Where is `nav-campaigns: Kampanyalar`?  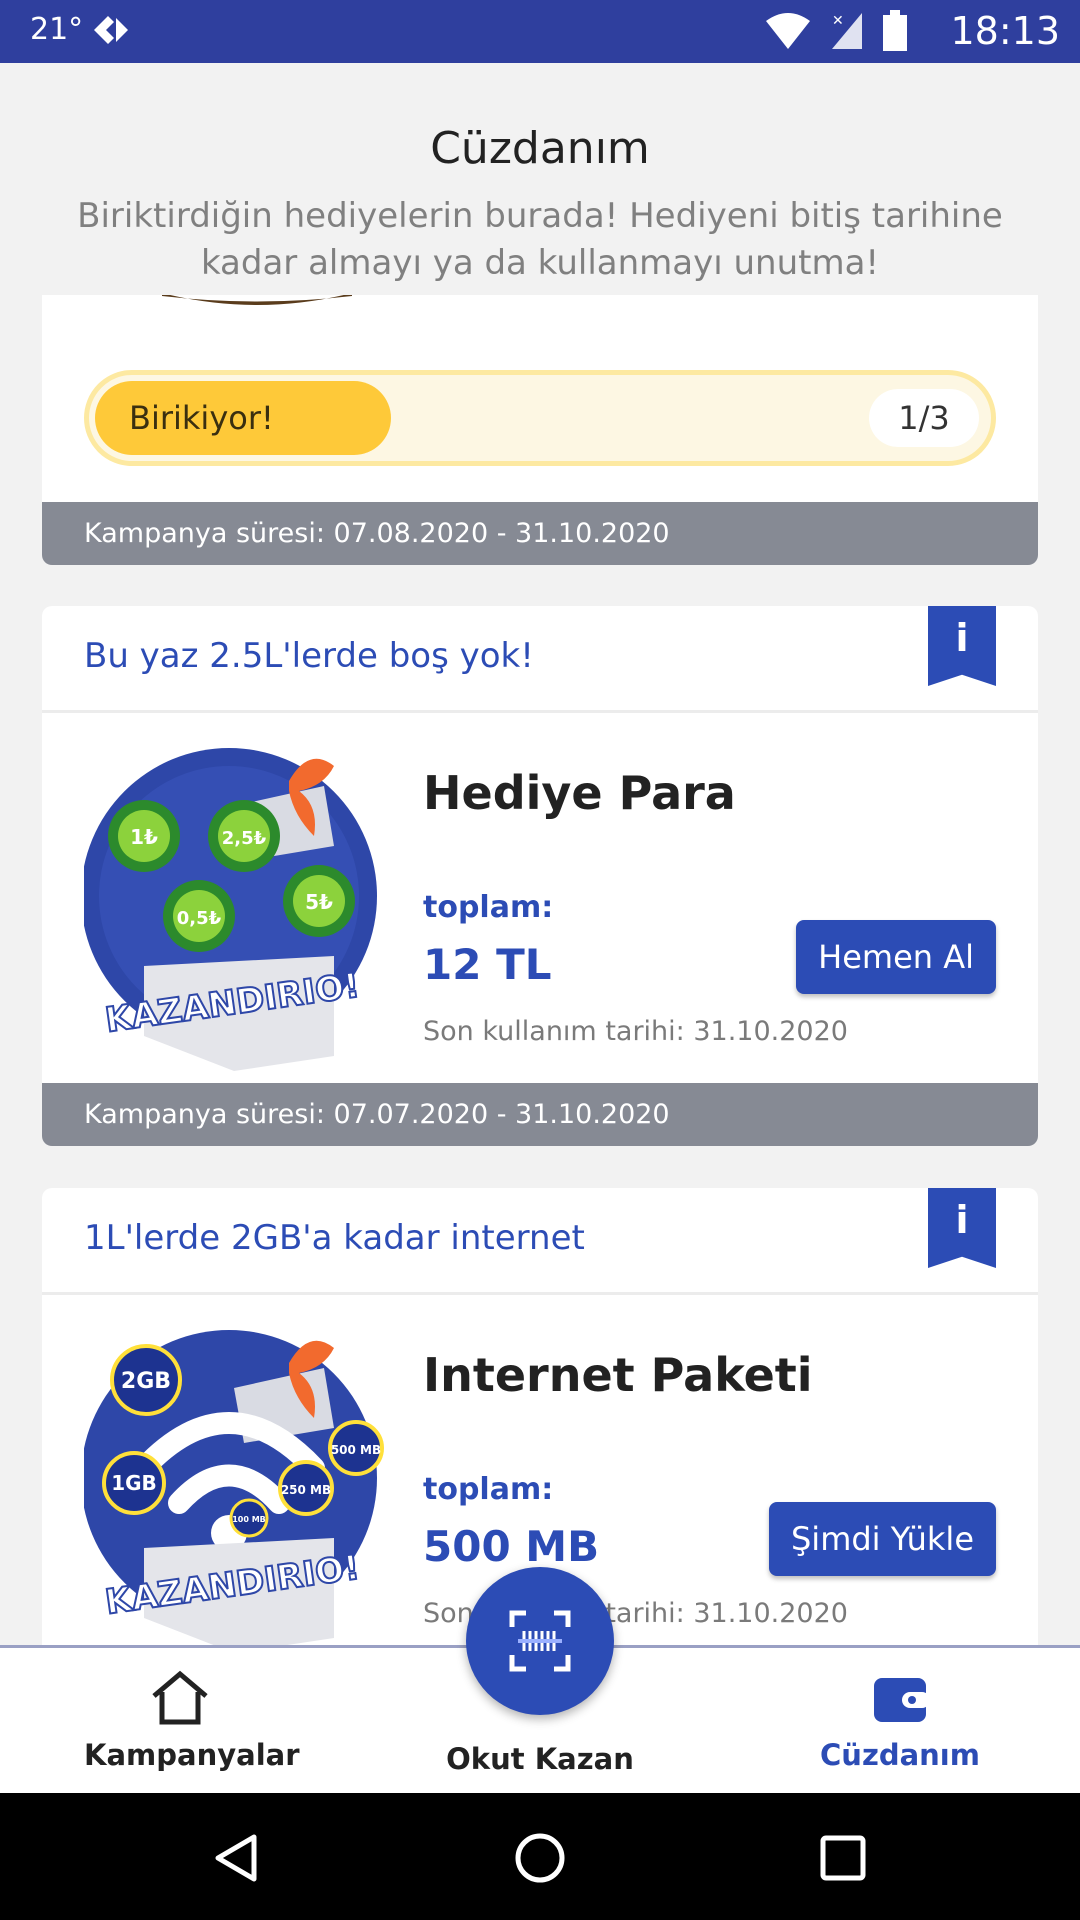
nav-campaigns: Kampanyalar is located at coordinates (192, 1720).